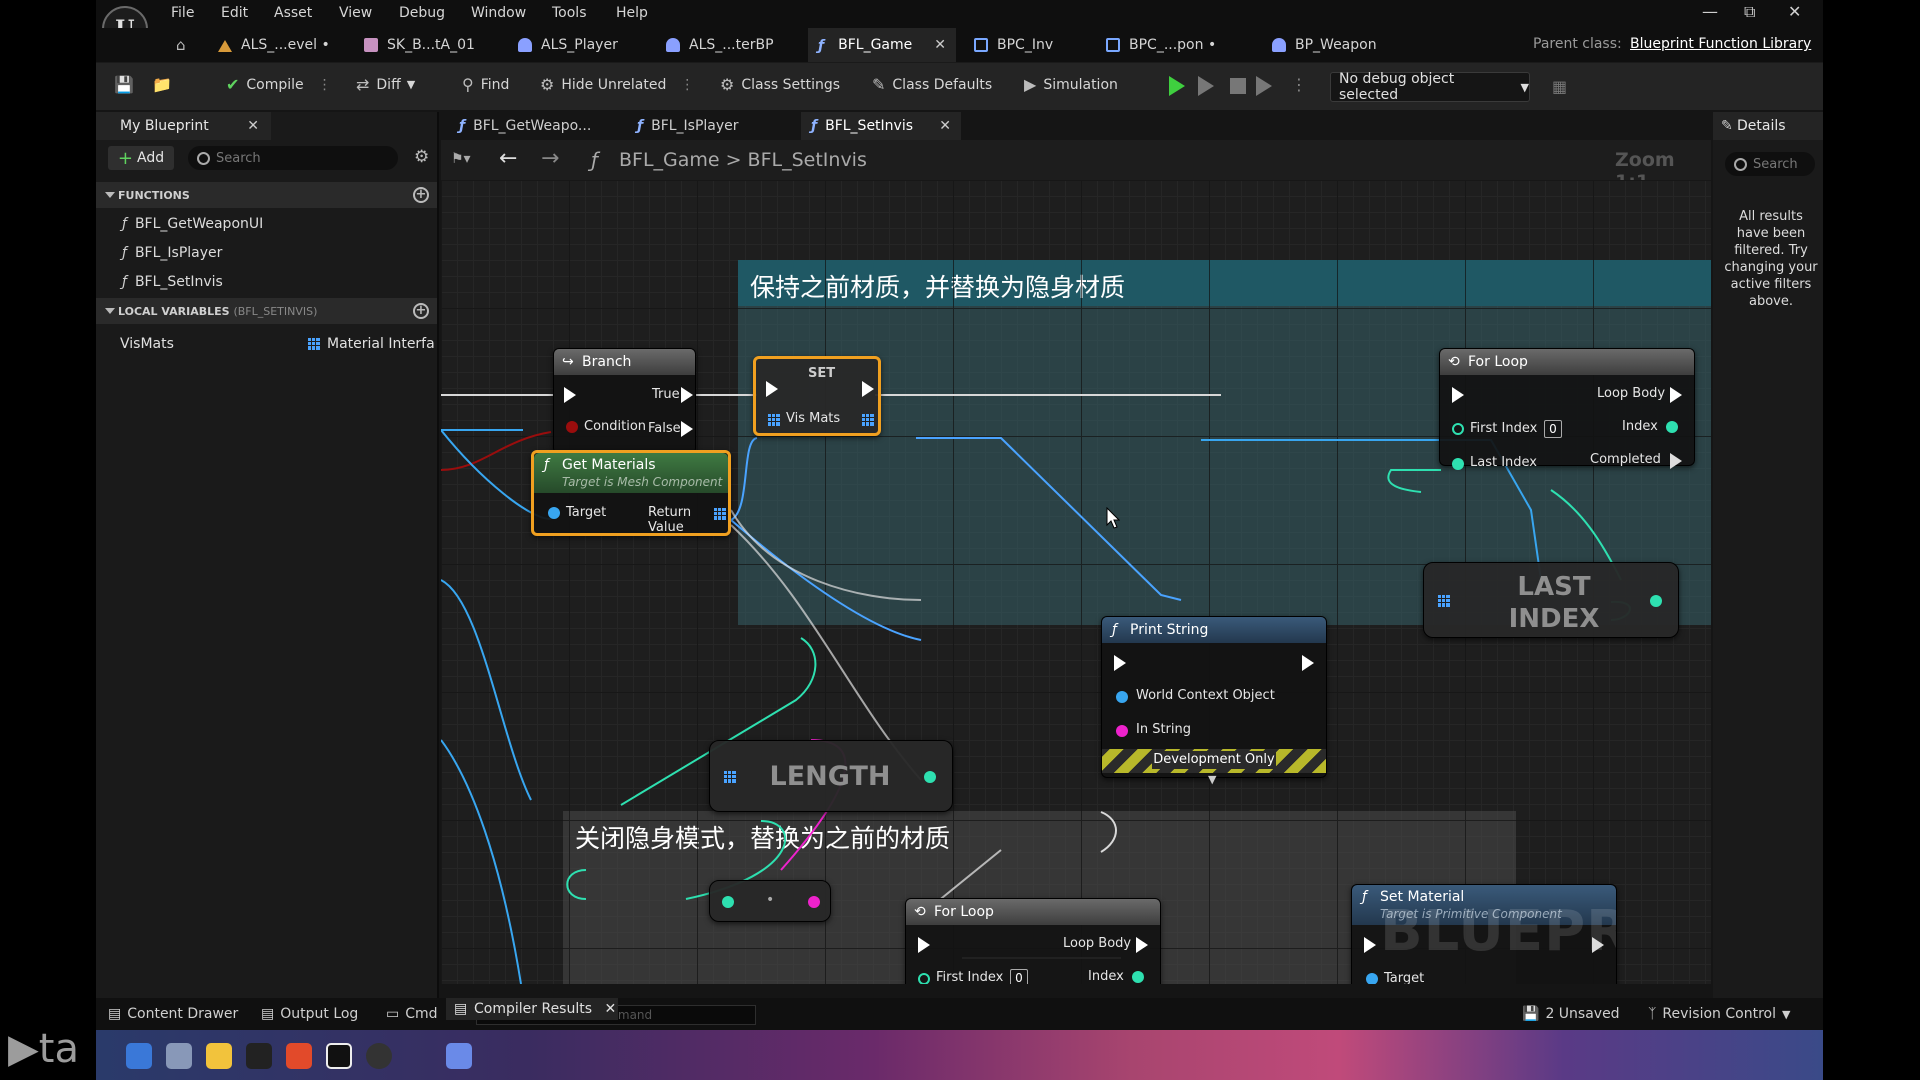 The height and width of the screenshot is (1080, 1920). What do you see at coordinates (181, 45) in the screenshot?
I see `home-icon: ⌂` at bounding box center [181, 45].